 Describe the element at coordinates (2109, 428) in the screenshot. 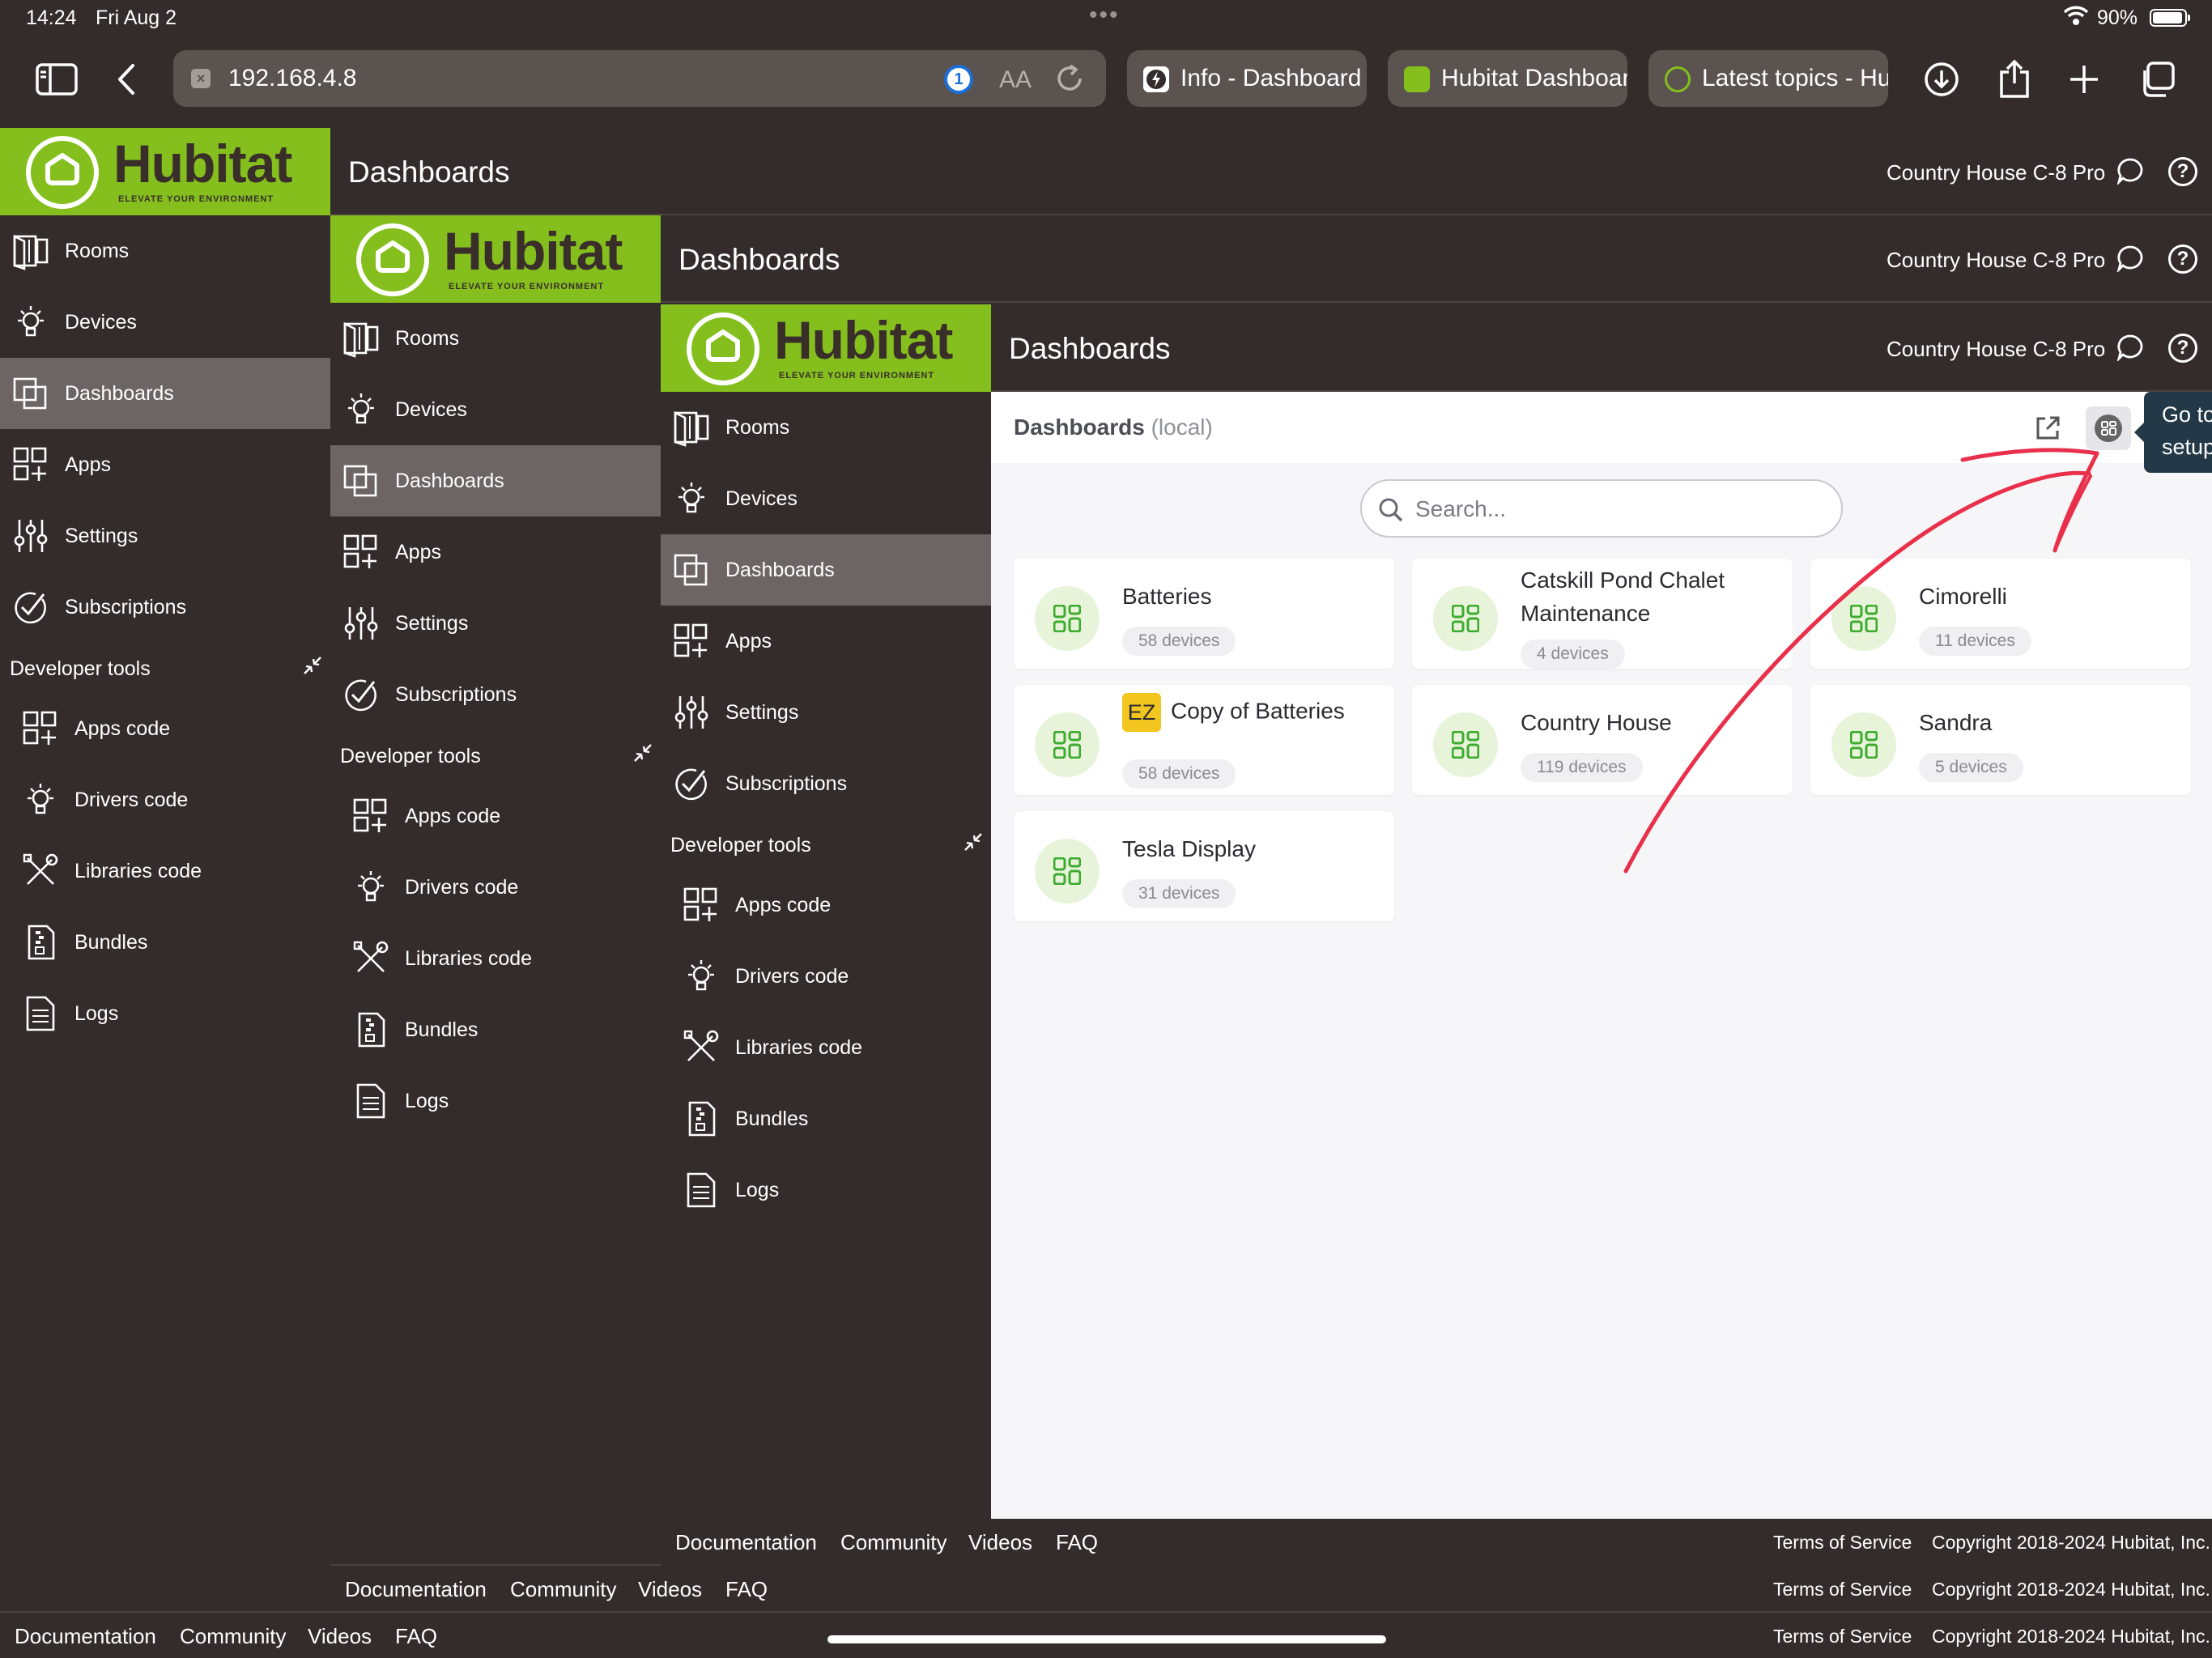

I see `go-to-setup-button` at that location.